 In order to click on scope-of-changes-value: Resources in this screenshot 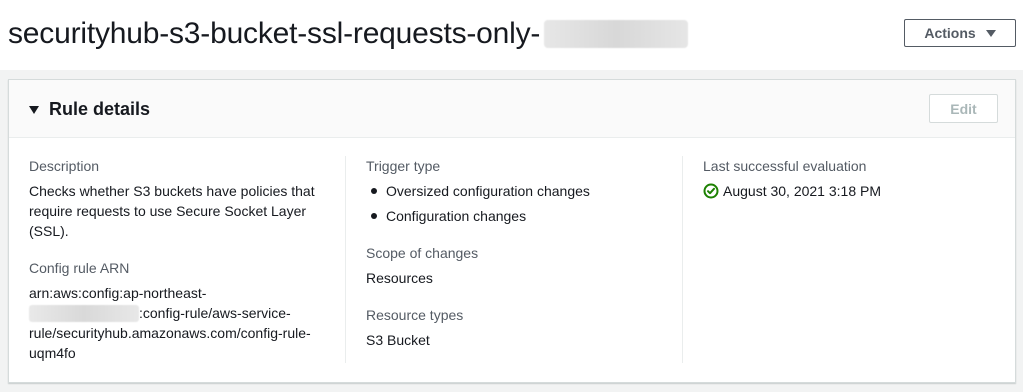, I will do `click(399, 278)`.